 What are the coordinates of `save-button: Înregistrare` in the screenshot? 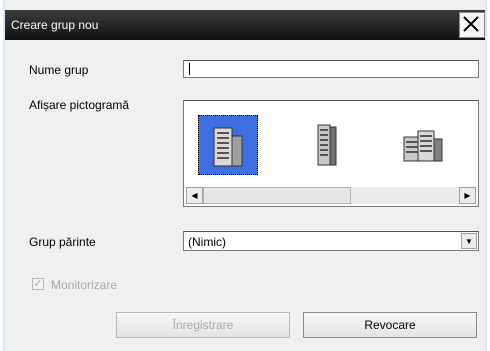 It's located at (203, 325).